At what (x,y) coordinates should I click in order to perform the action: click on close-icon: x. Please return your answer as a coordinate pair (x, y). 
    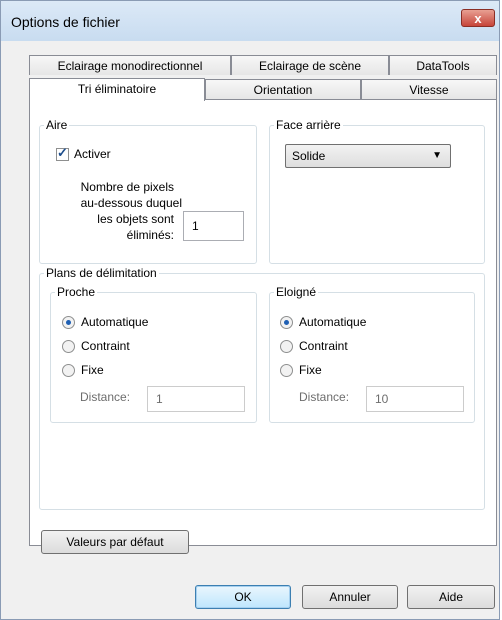
    Looking at the image, I should click on (478, 18).